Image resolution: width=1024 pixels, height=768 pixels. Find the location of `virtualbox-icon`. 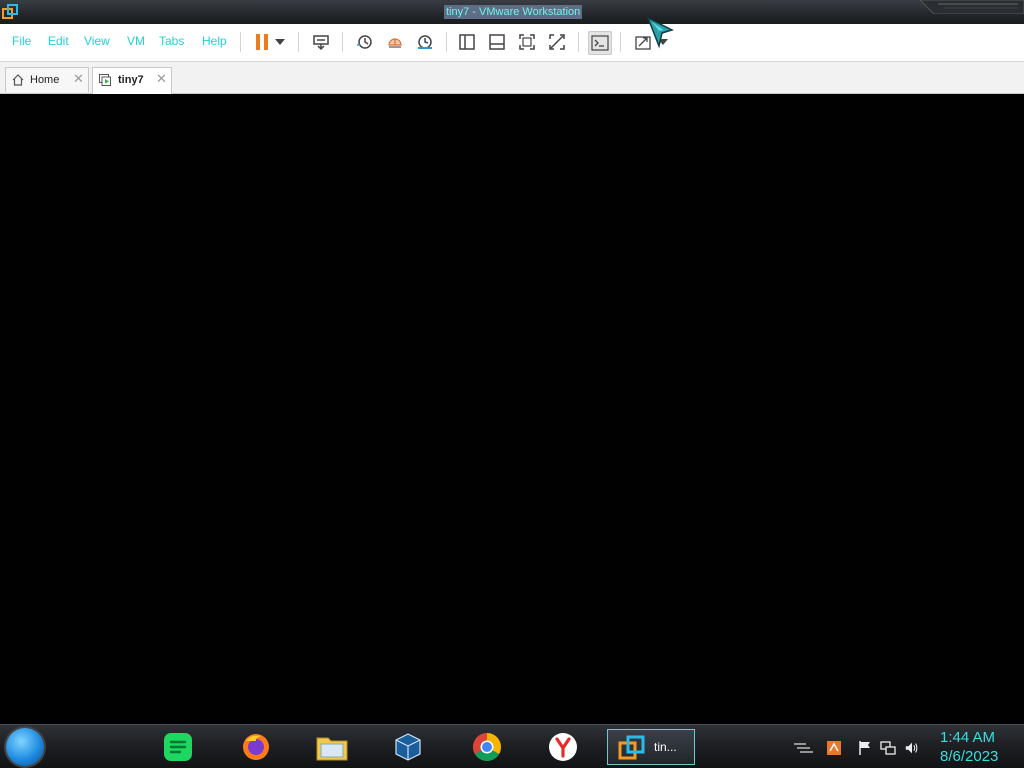

virtualbox-icon is located at coordinates (408, 747).